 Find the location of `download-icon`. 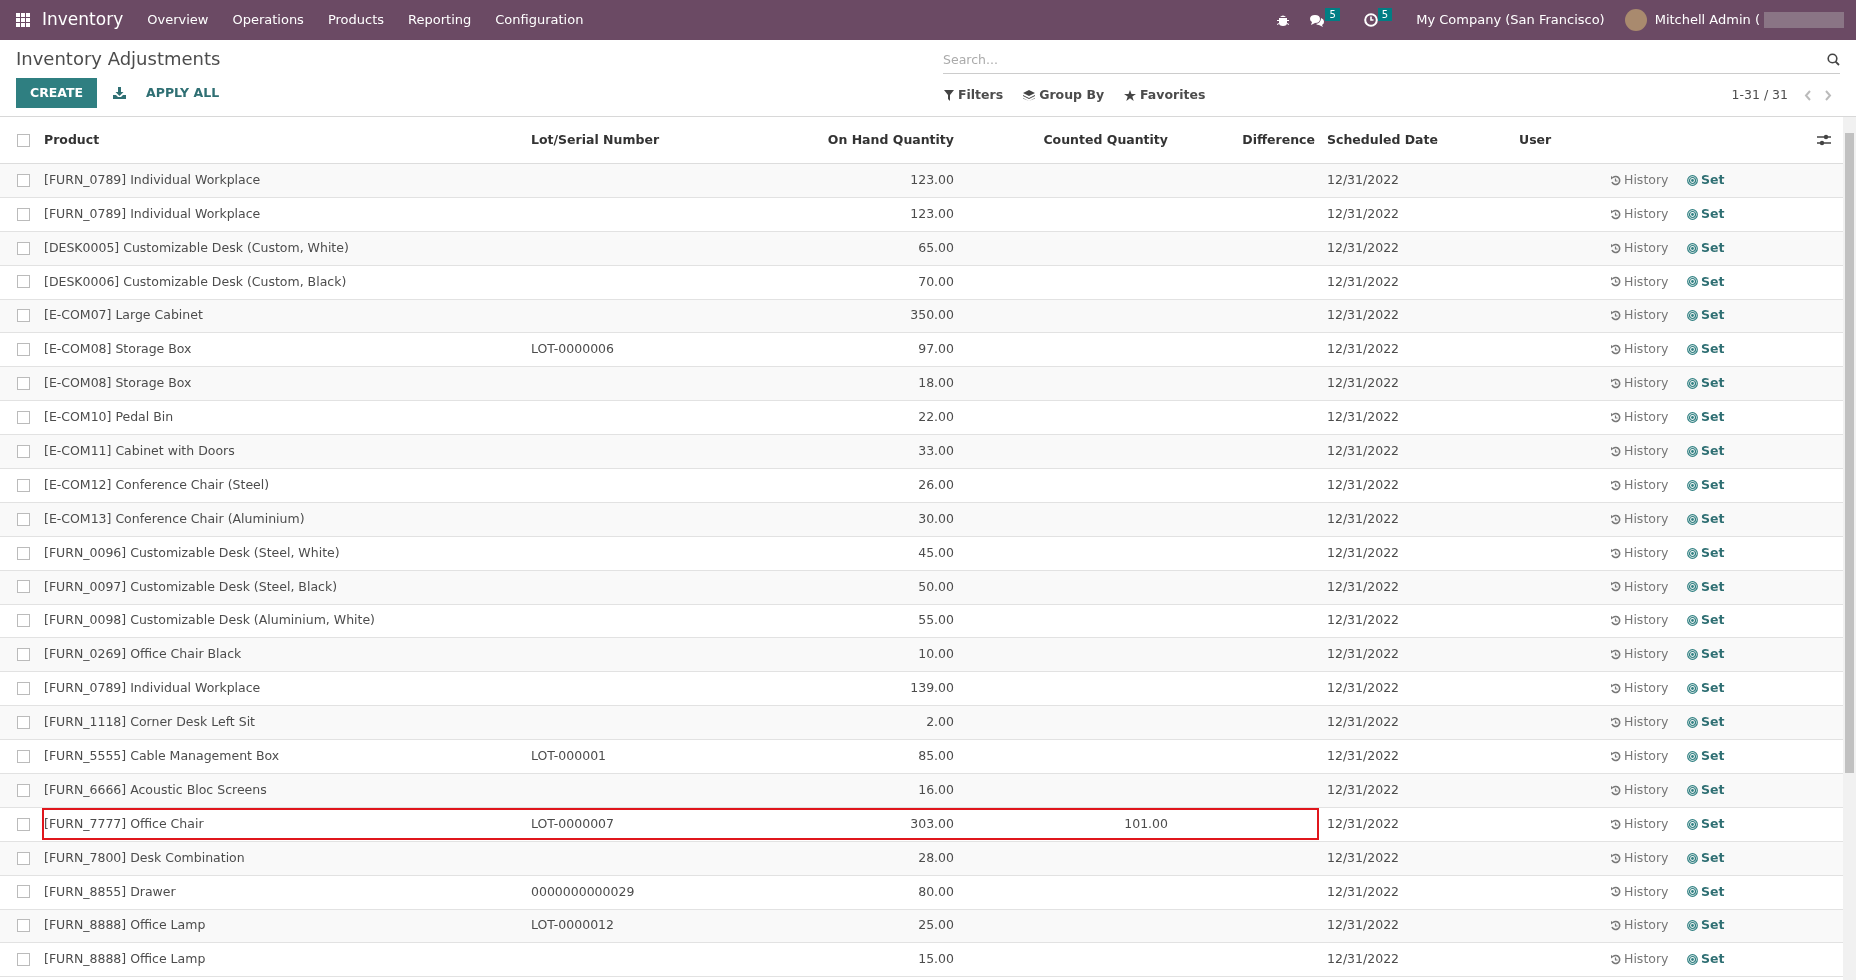

download-icon is located at coordinates (120, 93).